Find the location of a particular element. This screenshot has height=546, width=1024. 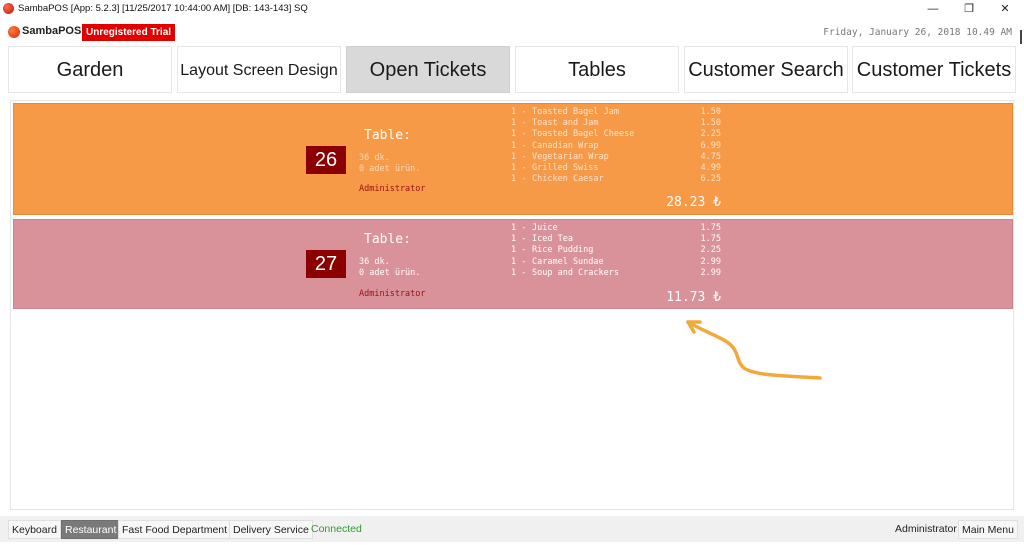

item-name: Soup and Crackers is located at coordinates (575, 272).